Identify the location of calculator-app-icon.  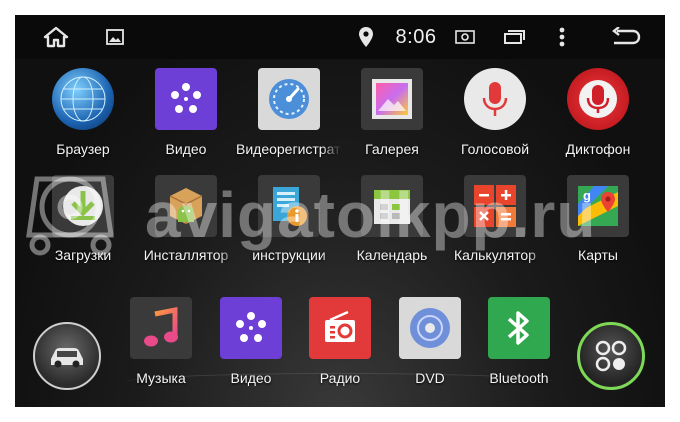
(495, 206).